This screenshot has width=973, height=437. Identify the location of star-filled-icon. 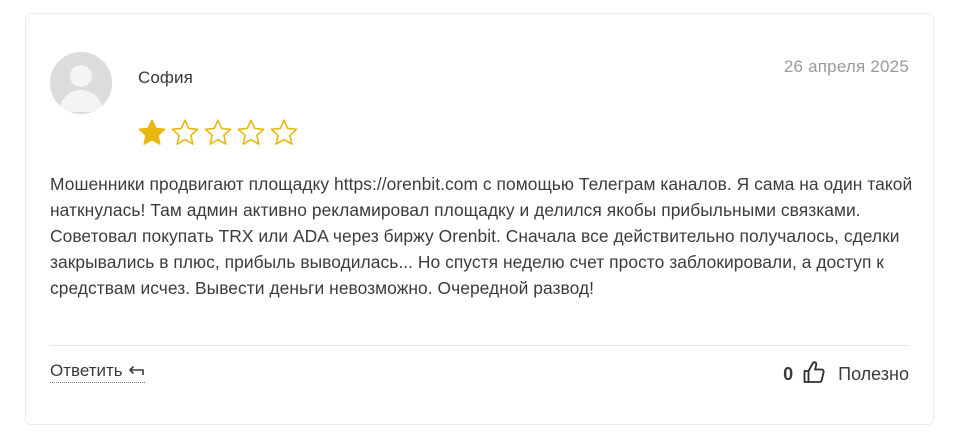
(152, 132).